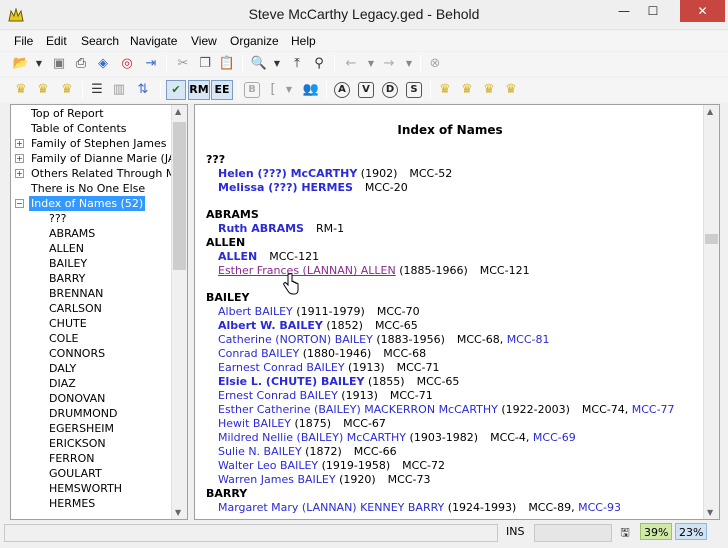 The width and height of the screenshot is (728, 548). Describe the element at coordinates (151, 64) in the screenshot. I see `exit-icon: ⇥` at that location.